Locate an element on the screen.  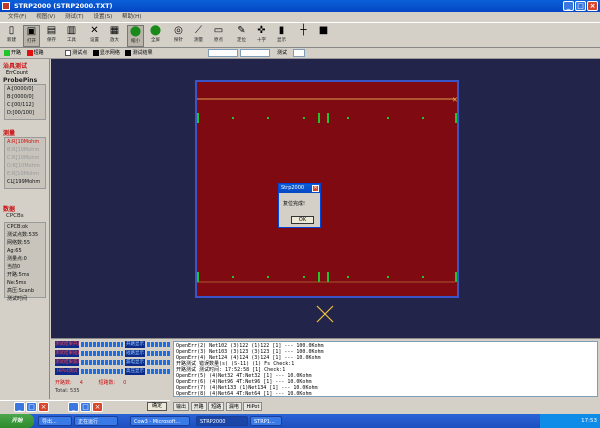
probe-item: B:[0000/0] is located at coordinates (25, 97).